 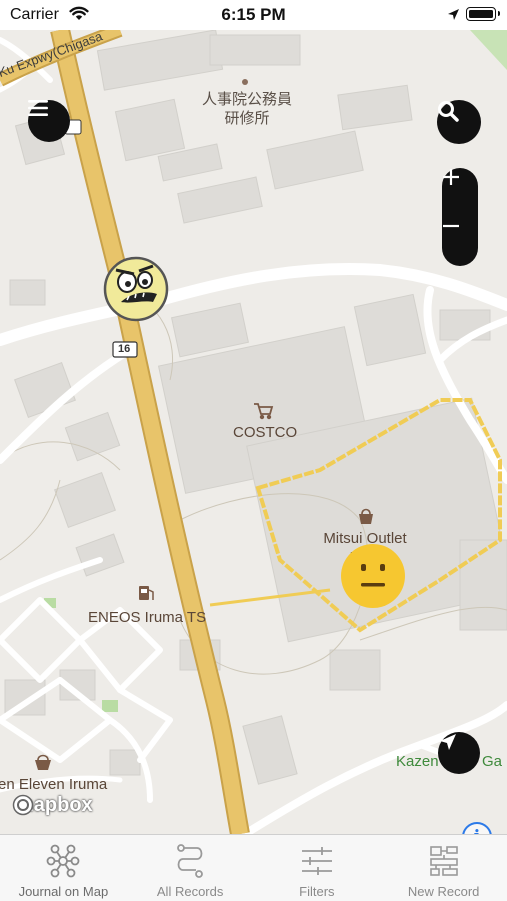 What do you see at coordinates (448, 742) in the screenshot?
I see `navigation-arrow-icon` at bounding box center [448, 742].